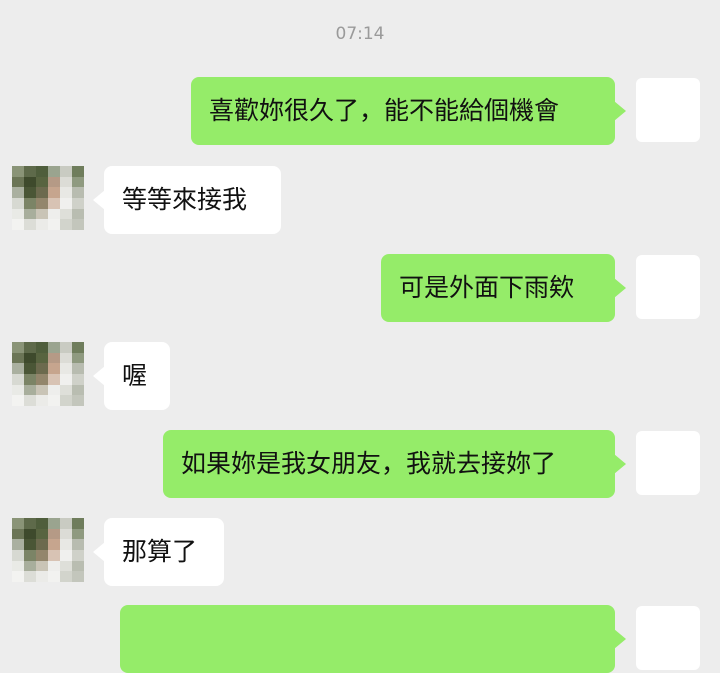 The image size is (720, 673). Describe the element at coordinates (187, 200) in the screenshot. I see `message-bubble-received: 等等來接我` at that location.